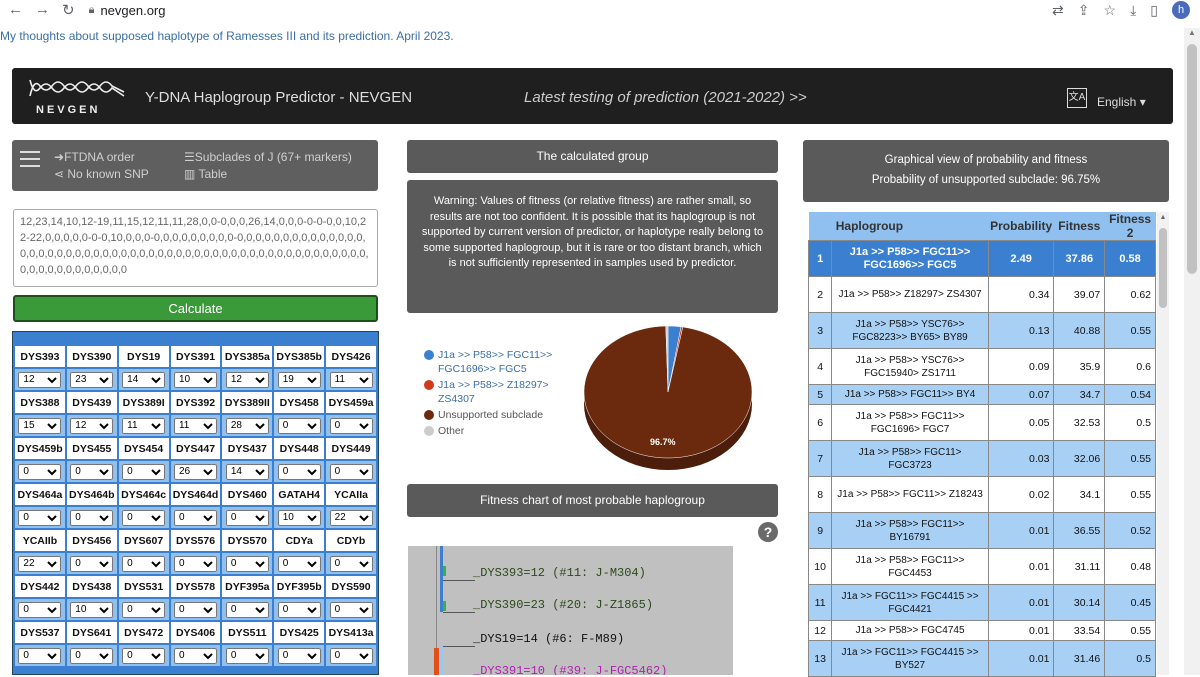 This screenshot has width=1200, height=677. What do you see at coordinates (195, 471) in the screenshot?
I see `marker-value-select: 26` at bounding box center [195, 471].